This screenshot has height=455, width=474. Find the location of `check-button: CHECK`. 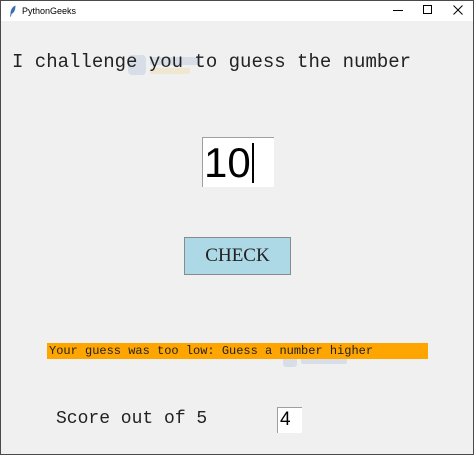

check-button: CHECK is located at coordinates (237, 256).